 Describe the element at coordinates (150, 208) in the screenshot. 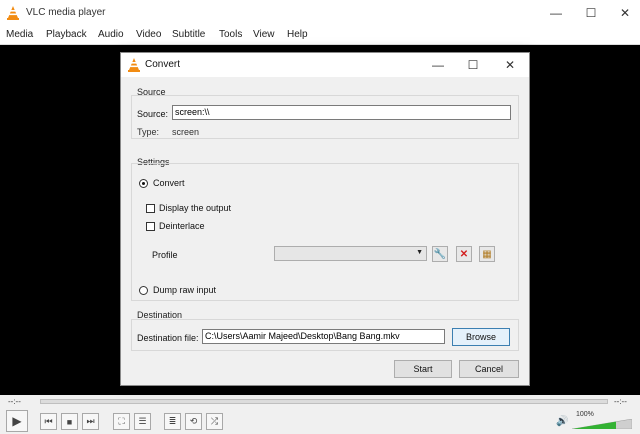

I see `display-output-checkbox` at that location.